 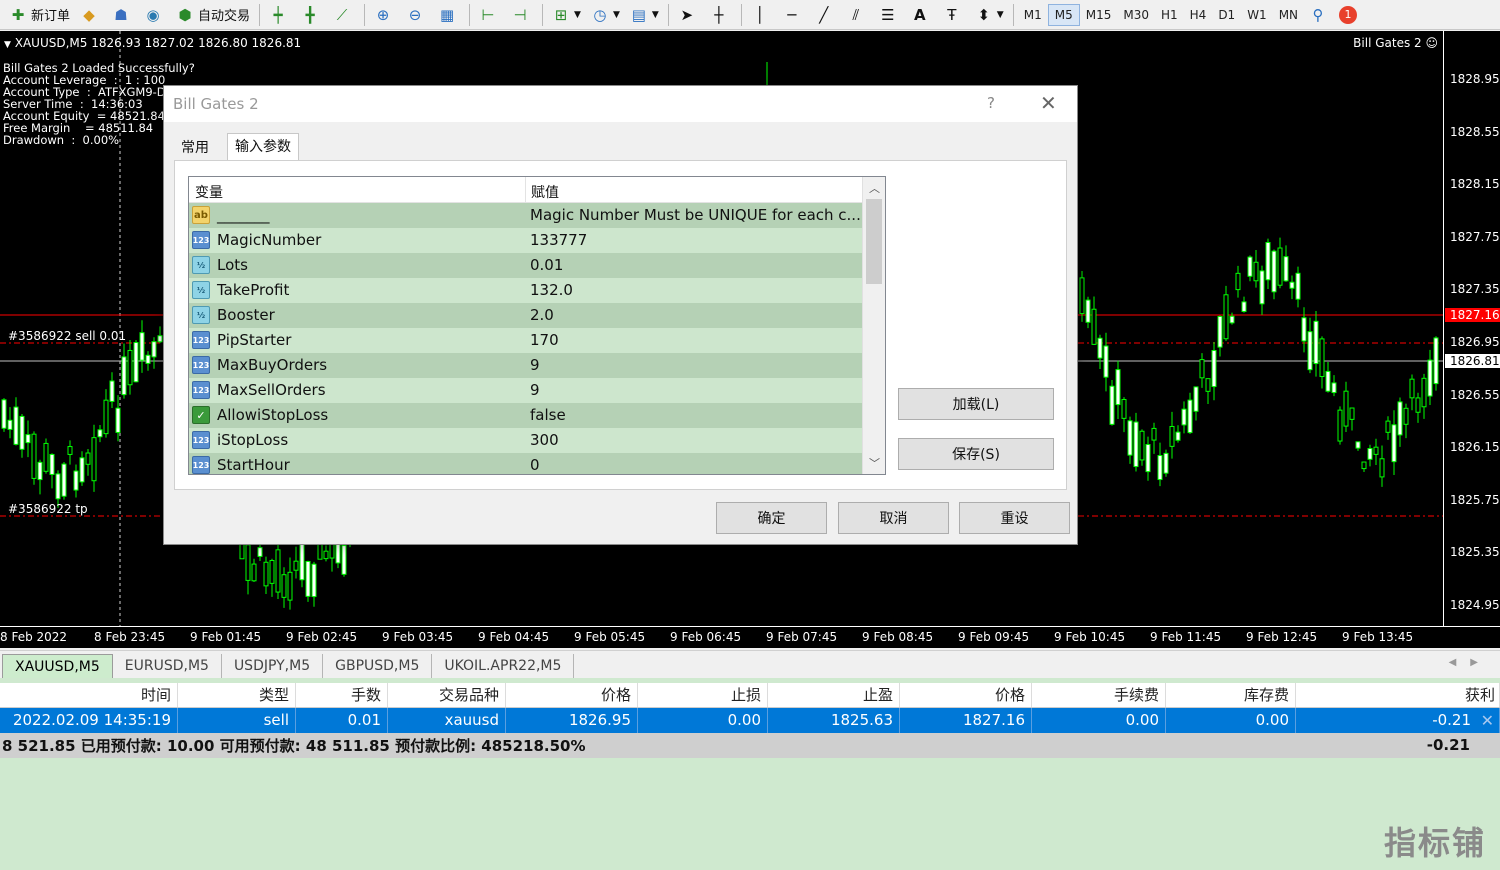 What do you see at coordinates (525, 240) in the screenshot?
I see `param-row: 123 MagicNumber 133777` at bounding box center [525, 240].